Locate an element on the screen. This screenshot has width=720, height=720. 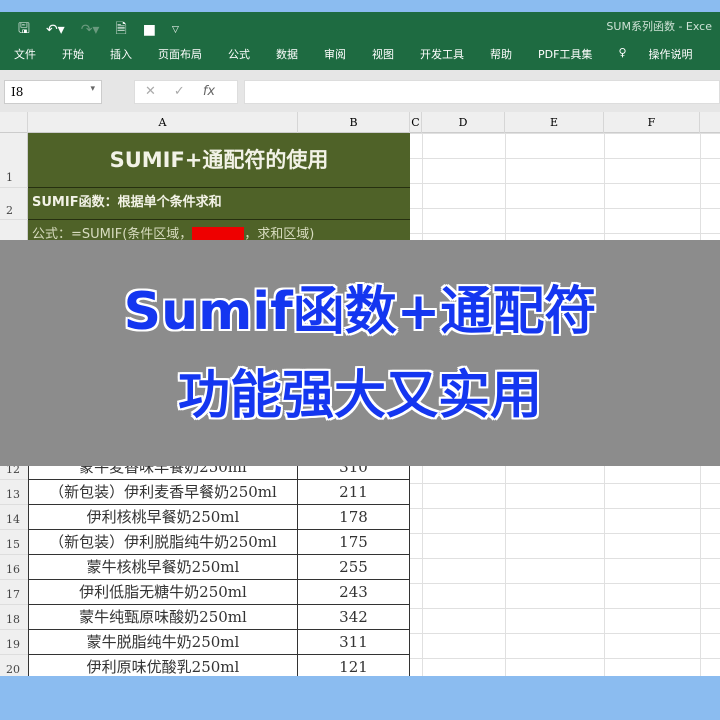
row-header: 16 is located at coordinates (14, 567).